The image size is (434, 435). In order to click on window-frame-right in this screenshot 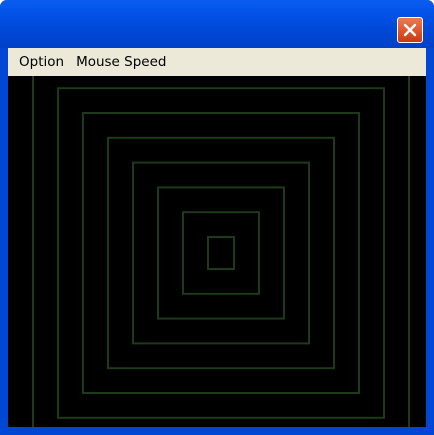, I will do `click(430, 241)`.